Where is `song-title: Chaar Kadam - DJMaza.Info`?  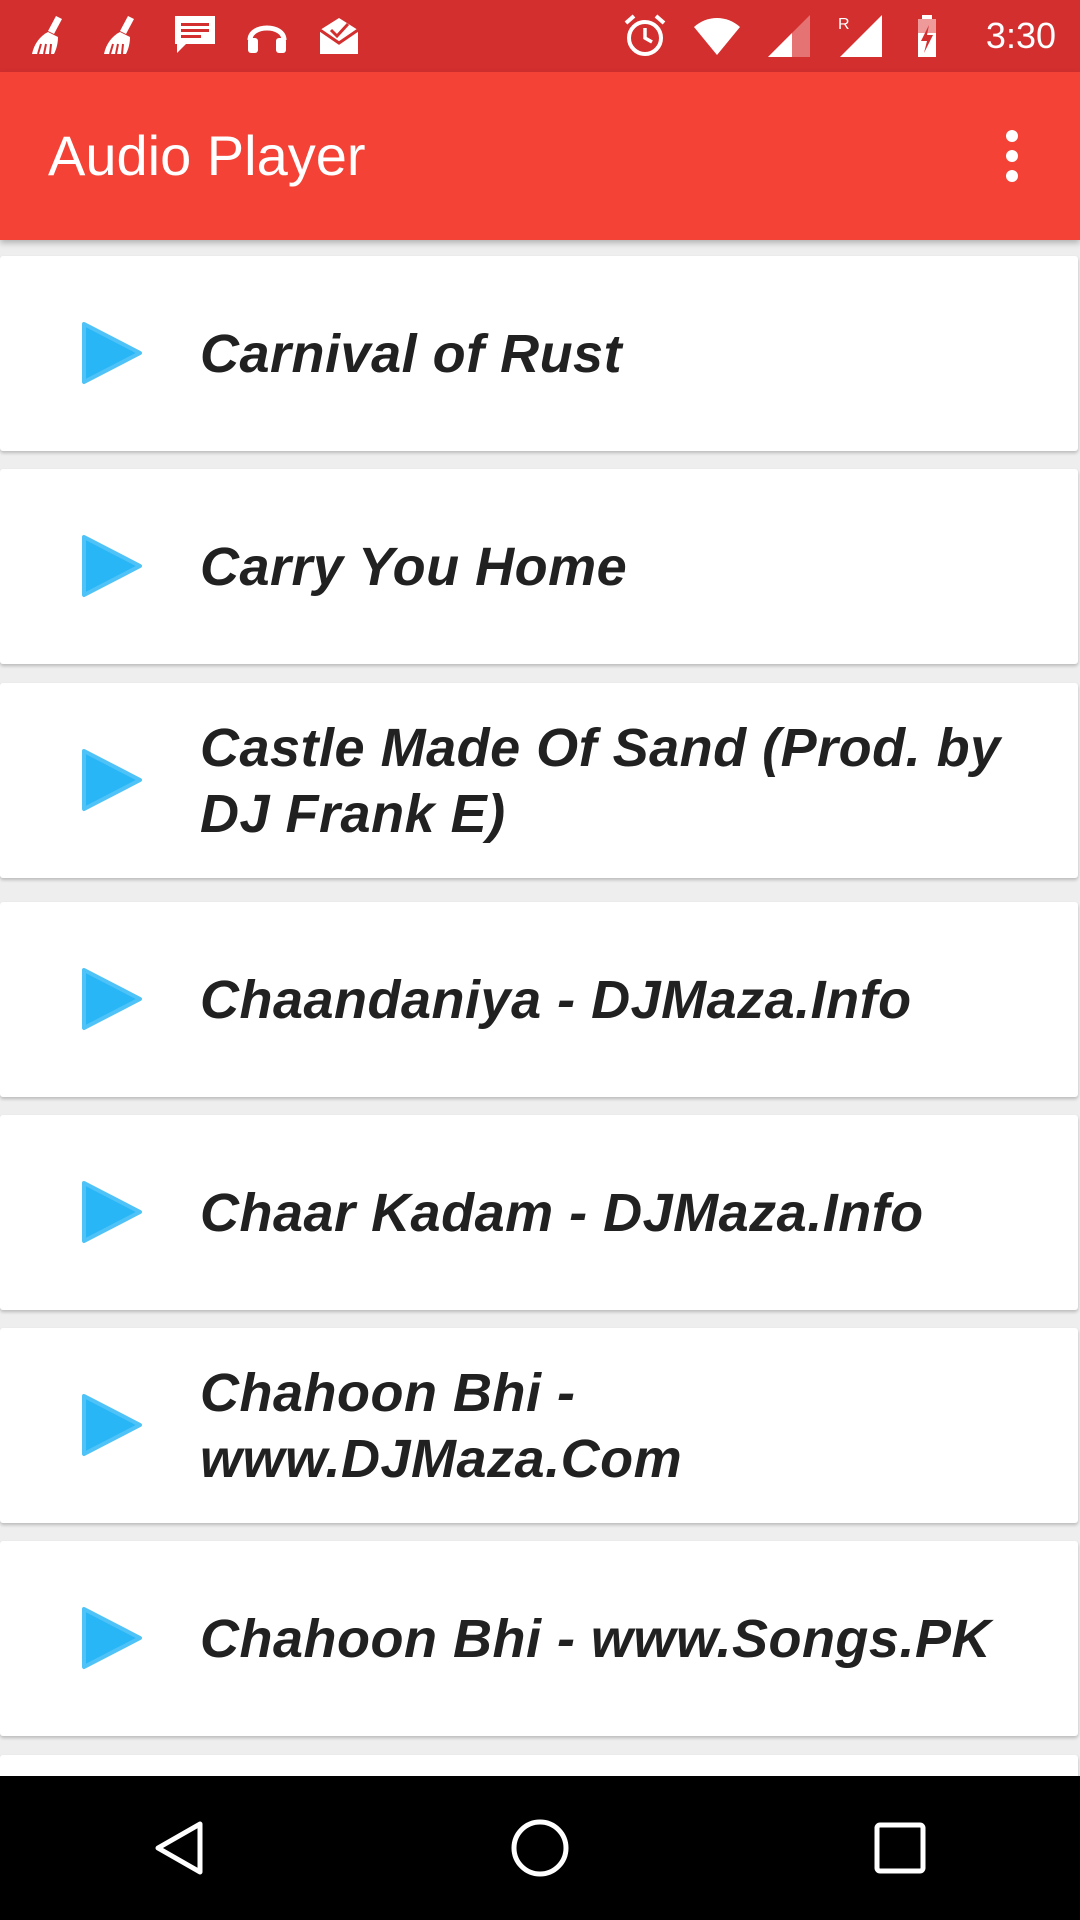
song-title: Chaar Kadam - DJMaza.Info is located at coordinates (562, 1212).